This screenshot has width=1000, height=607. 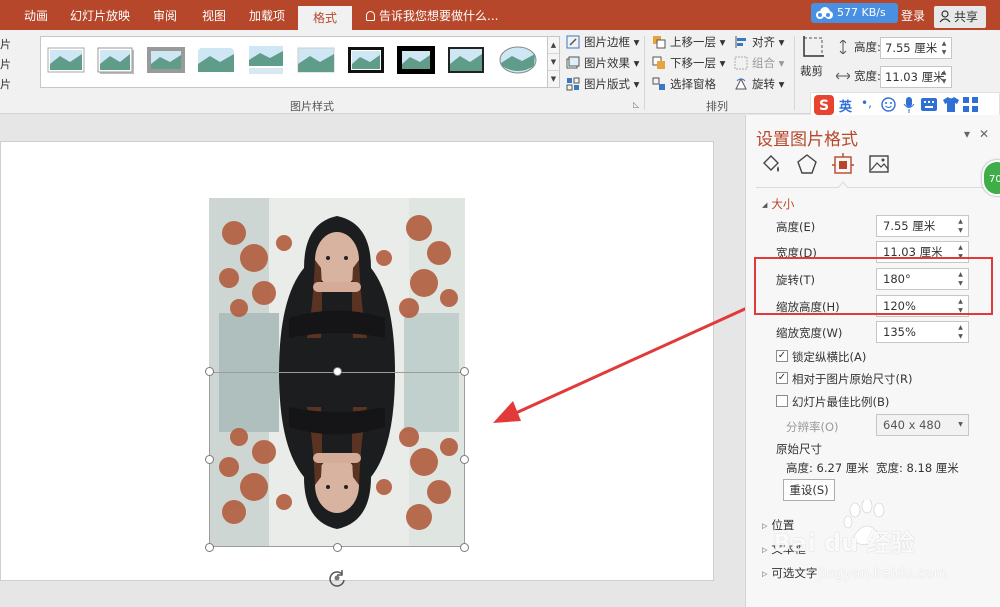 I want to click on left-fragment-1: 片, so click(x=5, y=44).